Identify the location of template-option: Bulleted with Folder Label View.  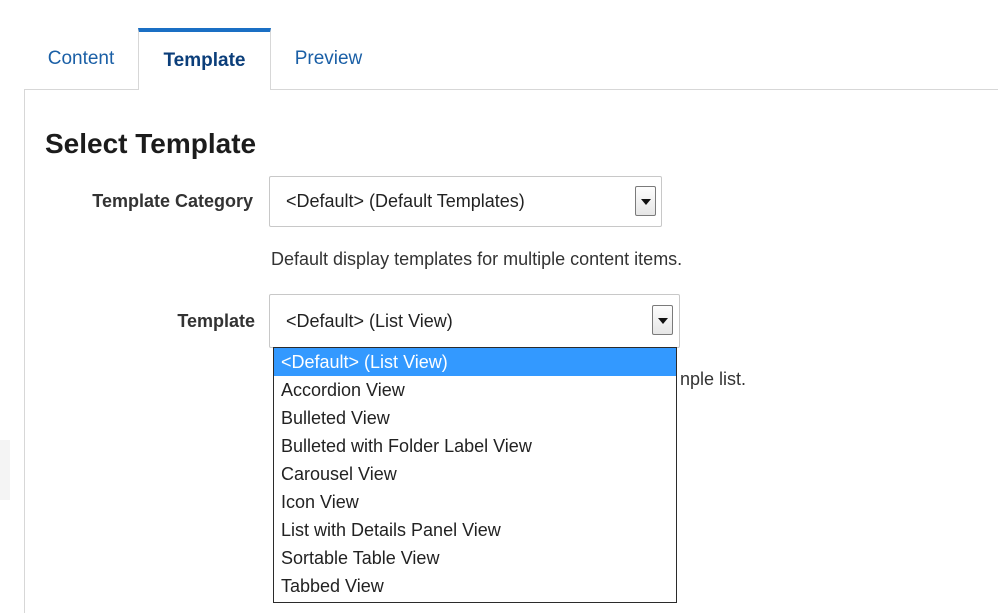
(475, 446).